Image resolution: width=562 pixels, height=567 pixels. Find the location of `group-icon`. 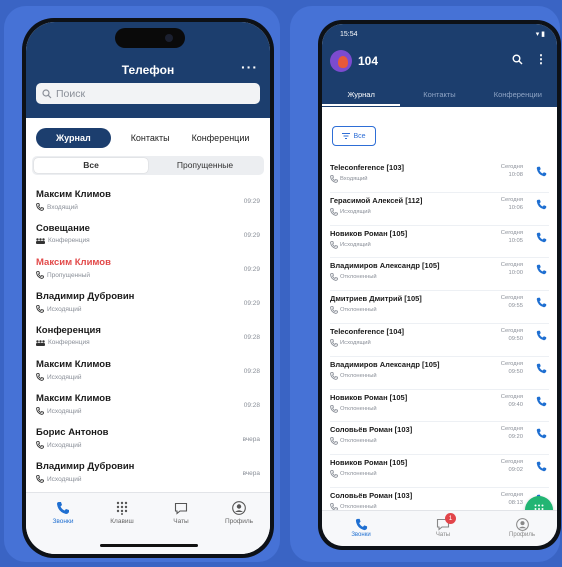

group-icon is located at coordinates (40, 342).